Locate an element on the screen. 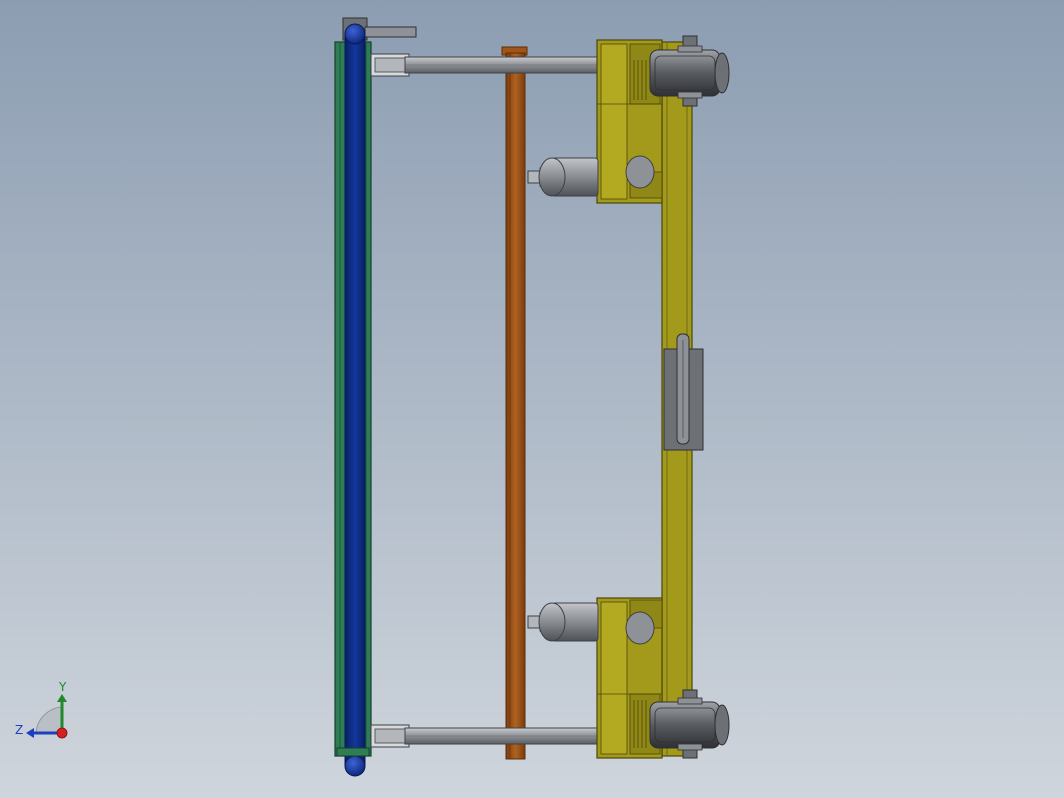 The image size is (1064, 798). x-axis-dot is located at coordinates (62, 733).